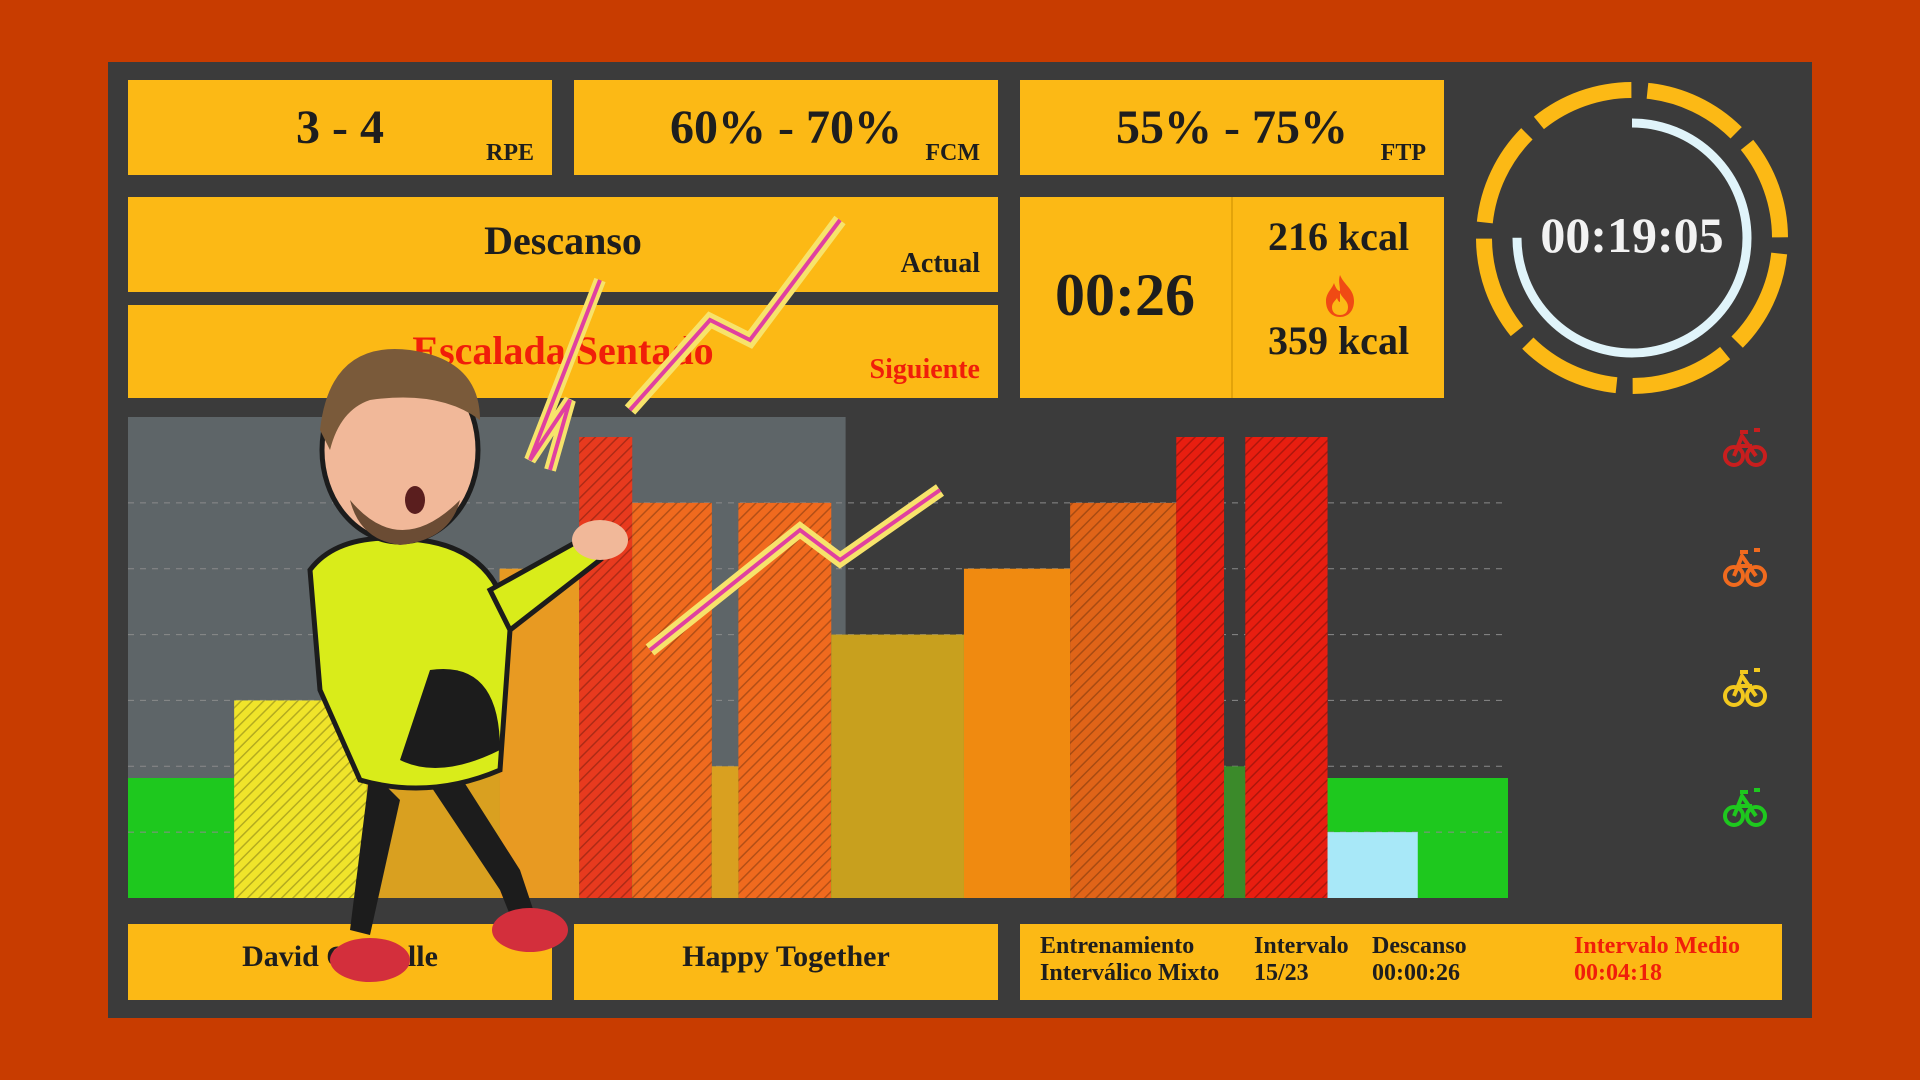 The width and height of the screenshot is (1920, 1080). Describe the element at coordinates (952, 153) in the screenshot. I see `fcm-unit: FCM` at that location.